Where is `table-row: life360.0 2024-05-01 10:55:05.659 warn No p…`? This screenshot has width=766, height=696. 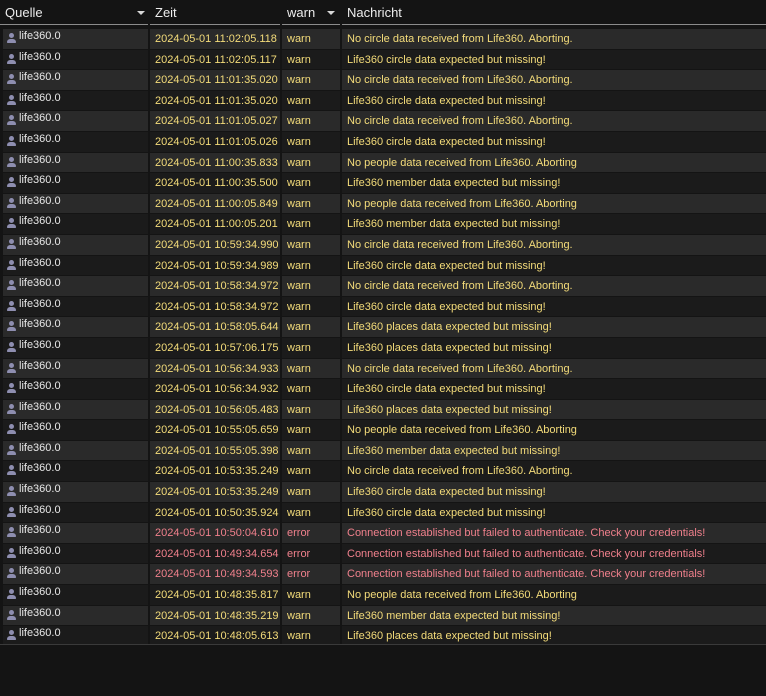
table-row: life360.0 2024-05-01 10:55:05.659 warn No p… is located at coordinates (383, 430).